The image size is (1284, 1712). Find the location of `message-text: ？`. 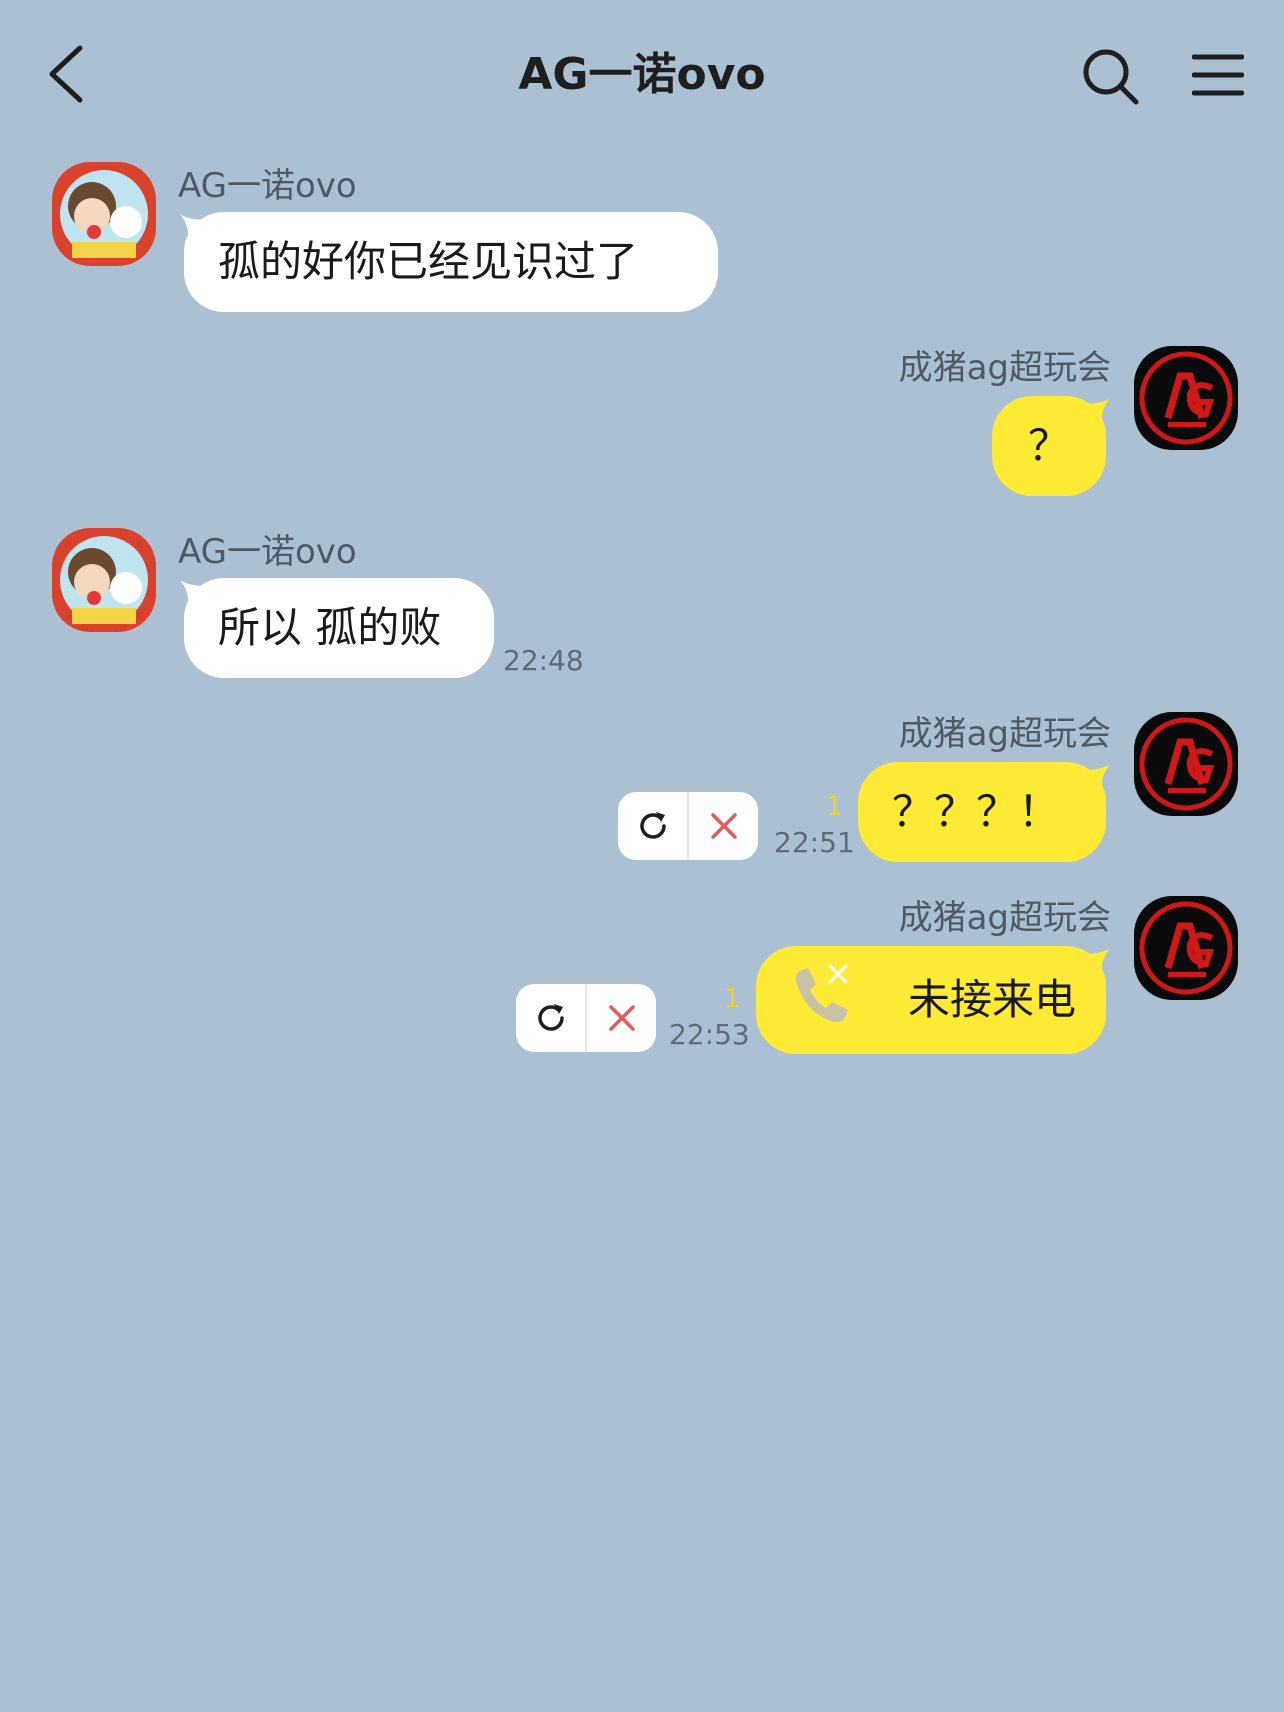

message-text: ？ is located at coordinates (1048, 445).